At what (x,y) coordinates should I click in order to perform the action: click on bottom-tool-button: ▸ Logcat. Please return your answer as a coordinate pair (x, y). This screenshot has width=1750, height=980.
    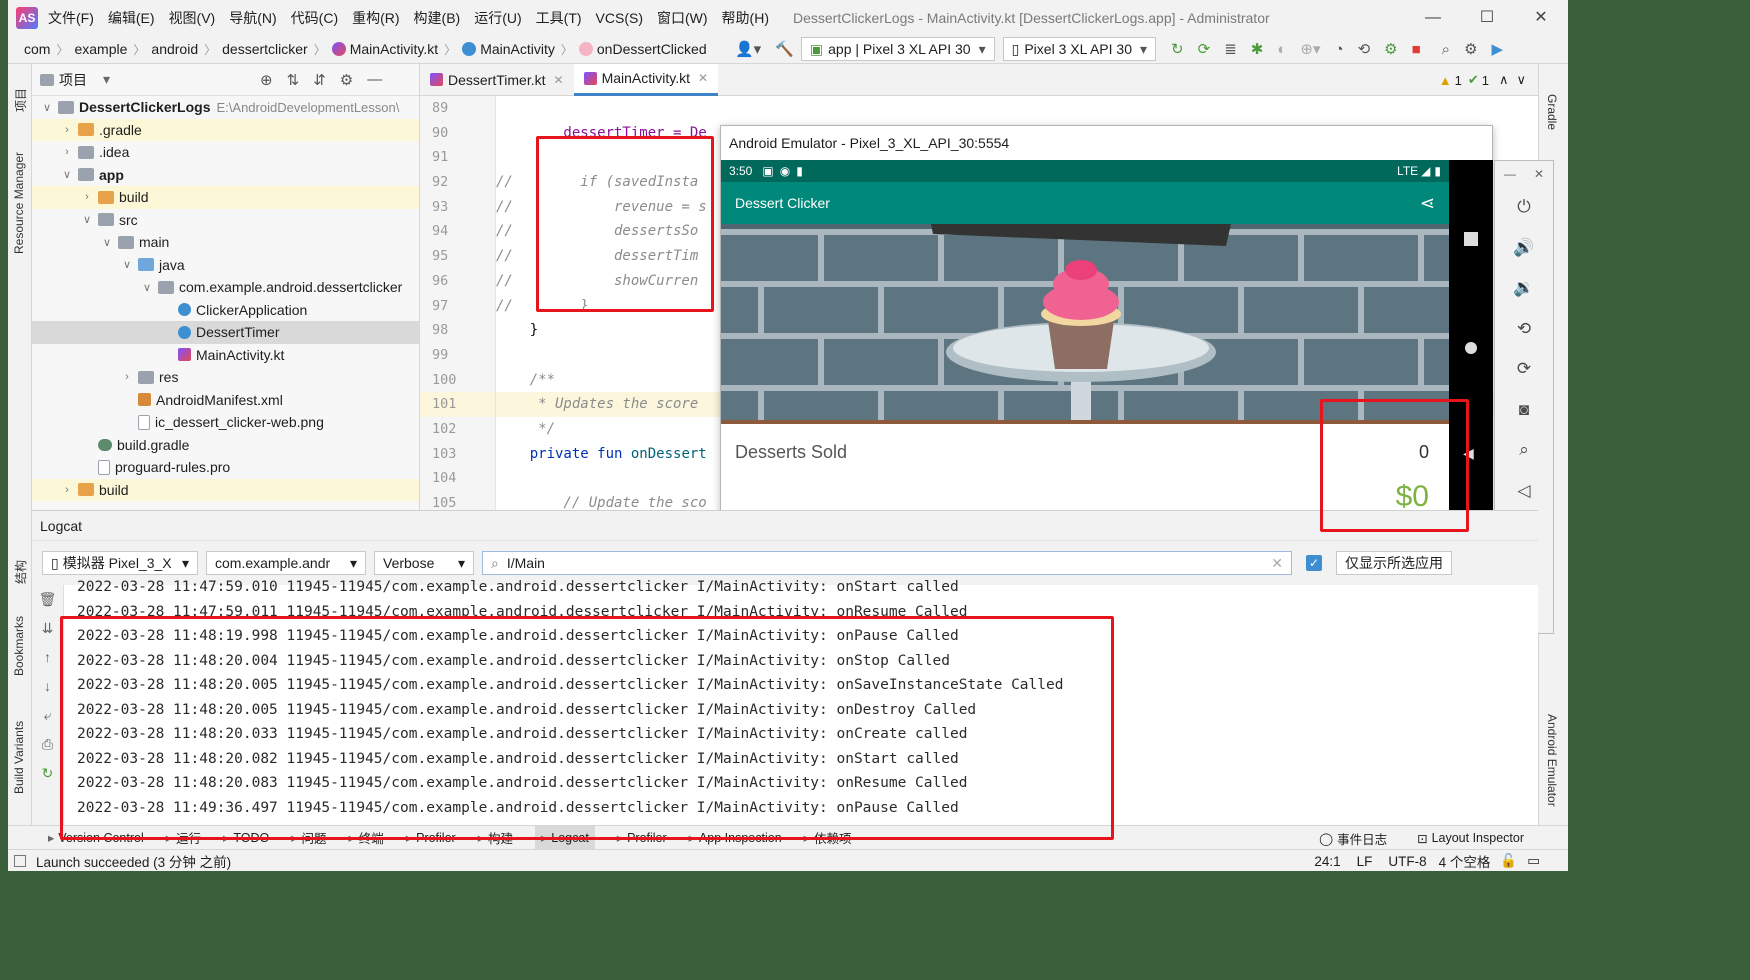
    Looking at the image, I should click on (564, 837).